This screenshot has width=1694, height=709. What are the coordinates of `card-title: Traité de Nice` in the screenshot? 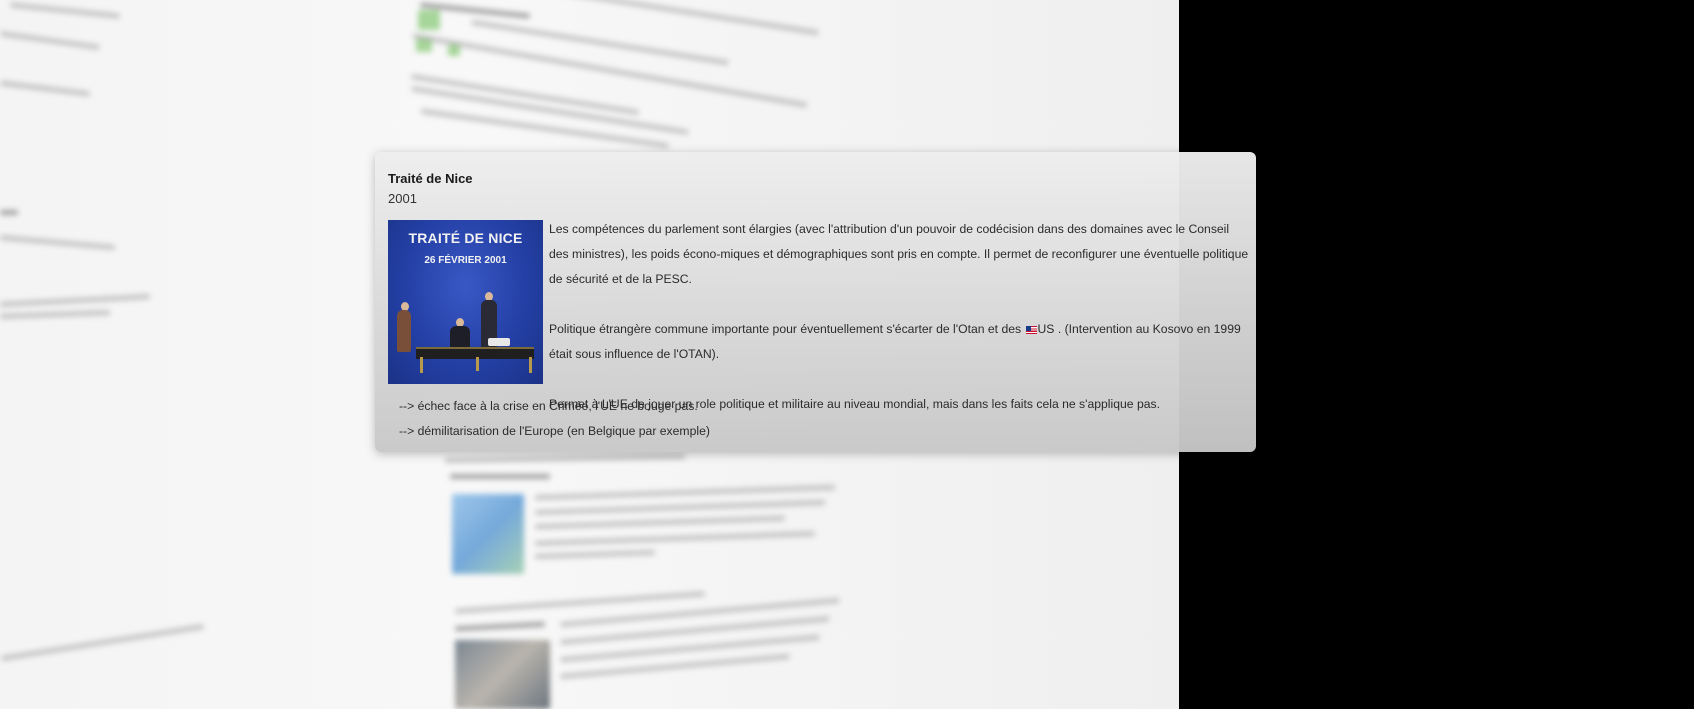 It's located at (430, 178).